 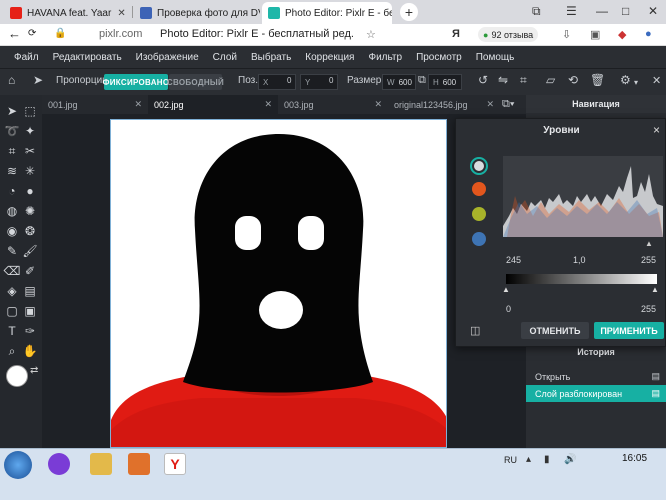 What do you see at coordinates (11, 80) in the screenshot?
I see `home-icon: ⌂` at bounding box center [11, 80].